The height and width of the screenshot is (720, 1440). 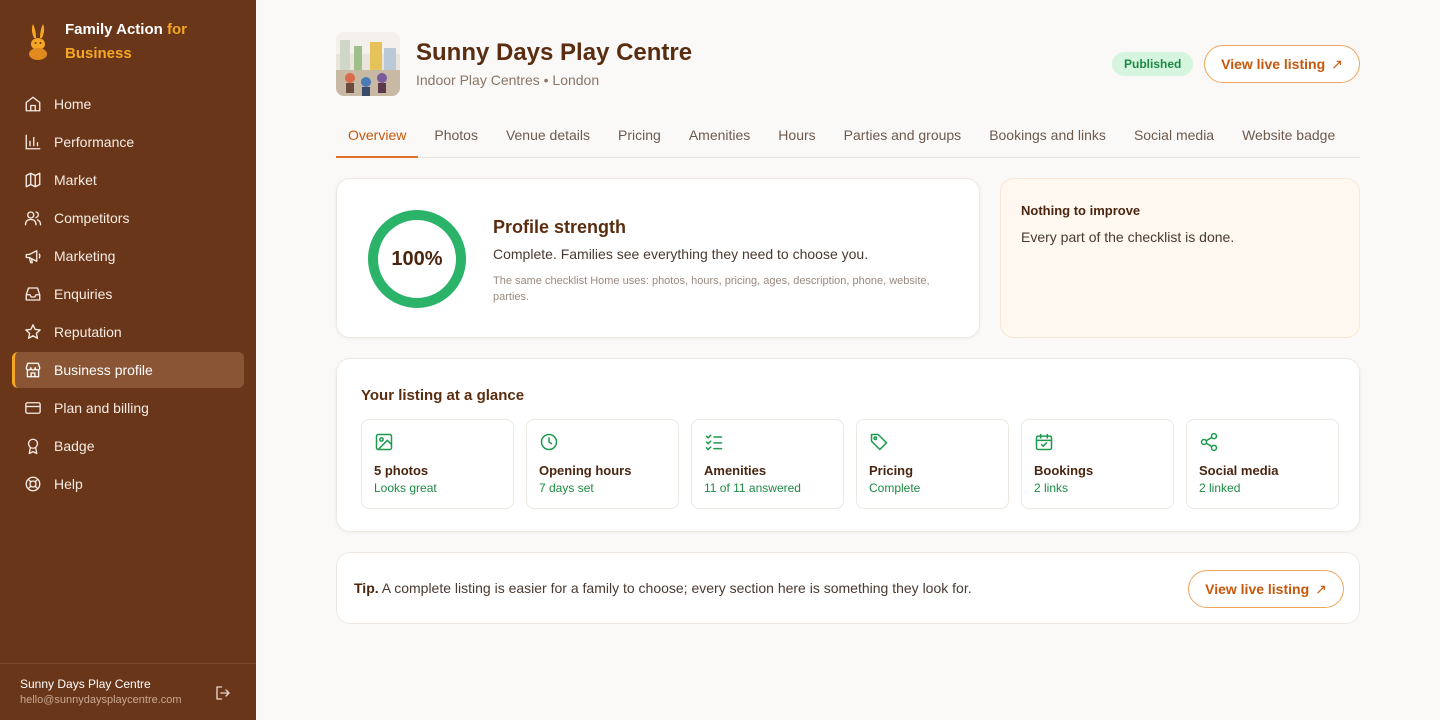 I want to click on brand-name: Family Action for Business, so click(x=126, y=41).